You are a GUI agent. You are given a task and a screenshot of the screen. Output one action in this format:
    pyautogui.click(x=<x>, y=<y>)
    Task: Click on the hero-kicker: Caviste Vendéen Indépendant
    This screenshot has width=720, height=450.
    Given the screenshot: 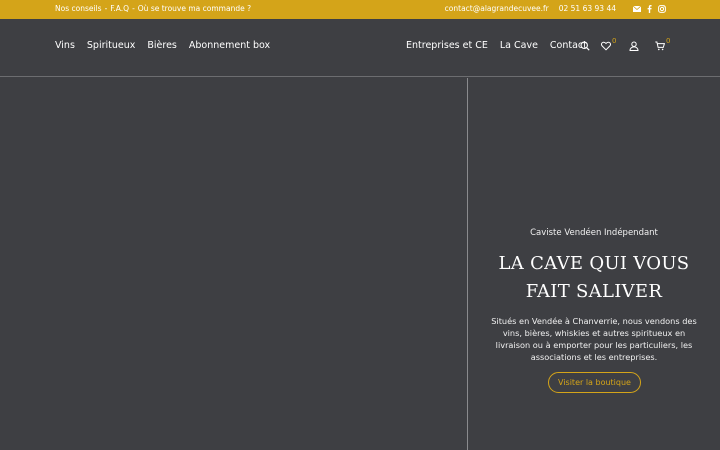 What is the action you would take?
    pyautogui.click(x=594, y=233)
    